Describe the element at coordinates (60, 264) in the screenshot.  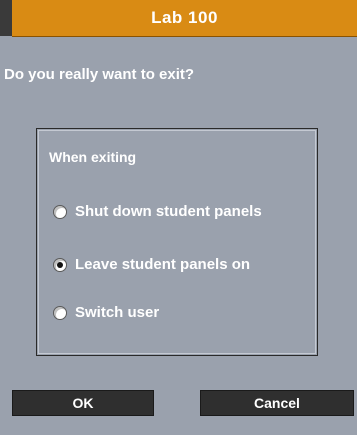
I see `radio-leave-panels-on` at that location.